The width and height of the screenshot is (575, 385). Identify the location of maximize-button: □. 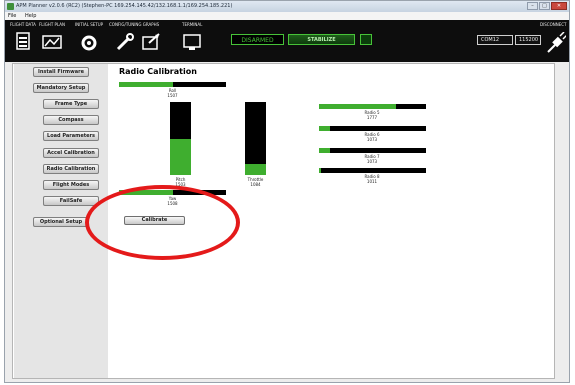
(544, 6).